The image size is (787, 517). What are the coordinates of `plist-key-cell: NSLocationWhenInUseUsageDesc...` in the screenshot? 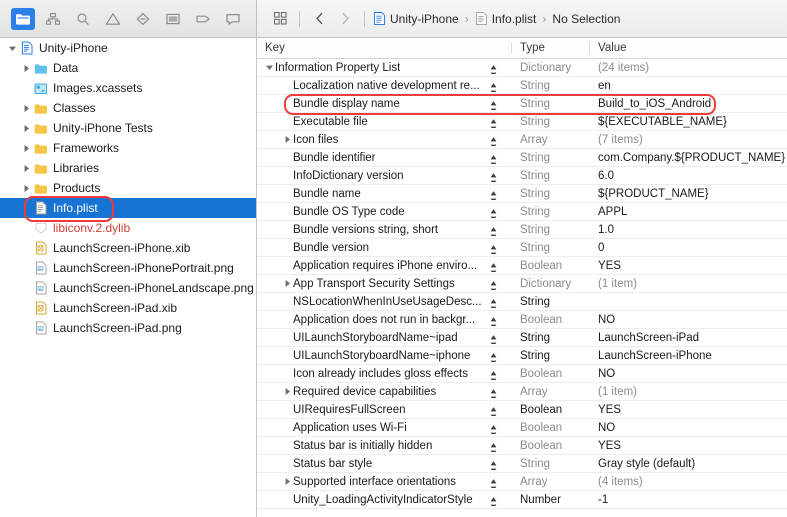 It's located at (384, 302).